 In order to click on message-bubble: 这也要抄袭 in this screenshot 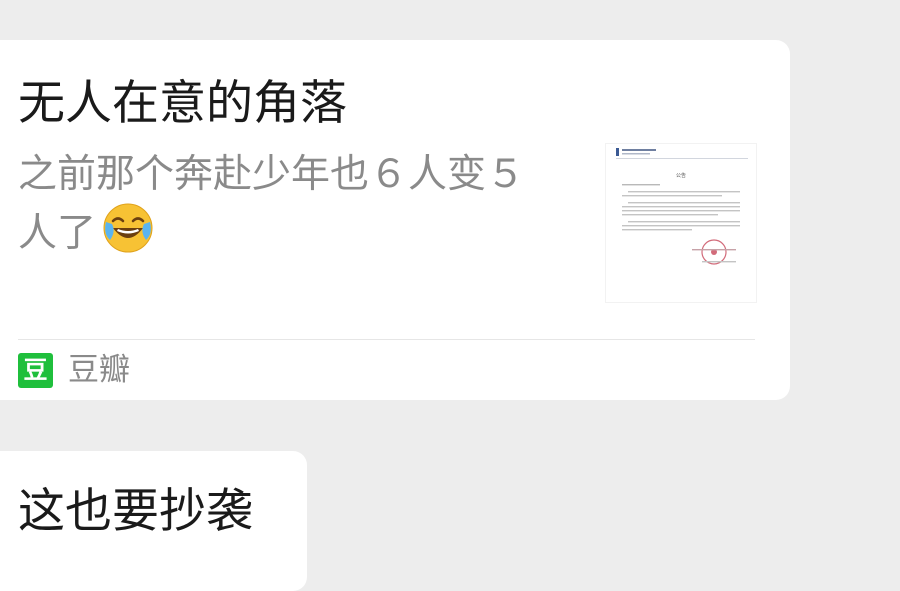, I will do `click(153, 521)`.